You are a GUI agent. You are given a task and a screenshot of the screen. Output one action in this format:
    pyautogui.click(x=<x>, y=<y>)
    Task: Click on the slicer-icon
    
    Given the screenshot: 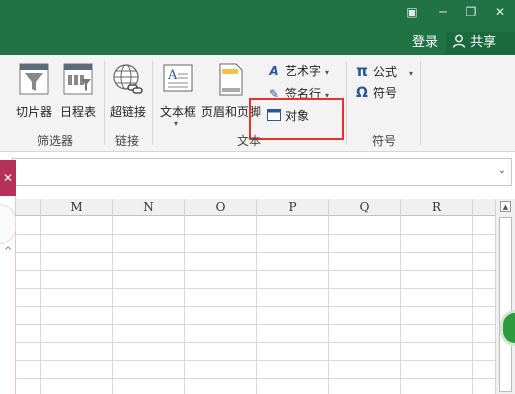 What is the action you would take?
    pyautogui.click(x=34, y=79)
    